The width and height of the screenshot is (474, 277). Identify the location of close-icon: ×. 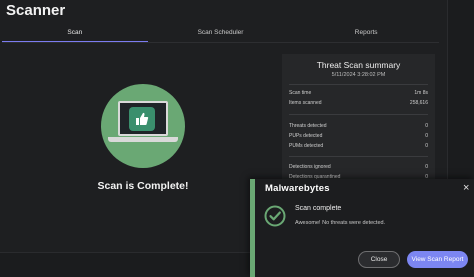
(466, 188).